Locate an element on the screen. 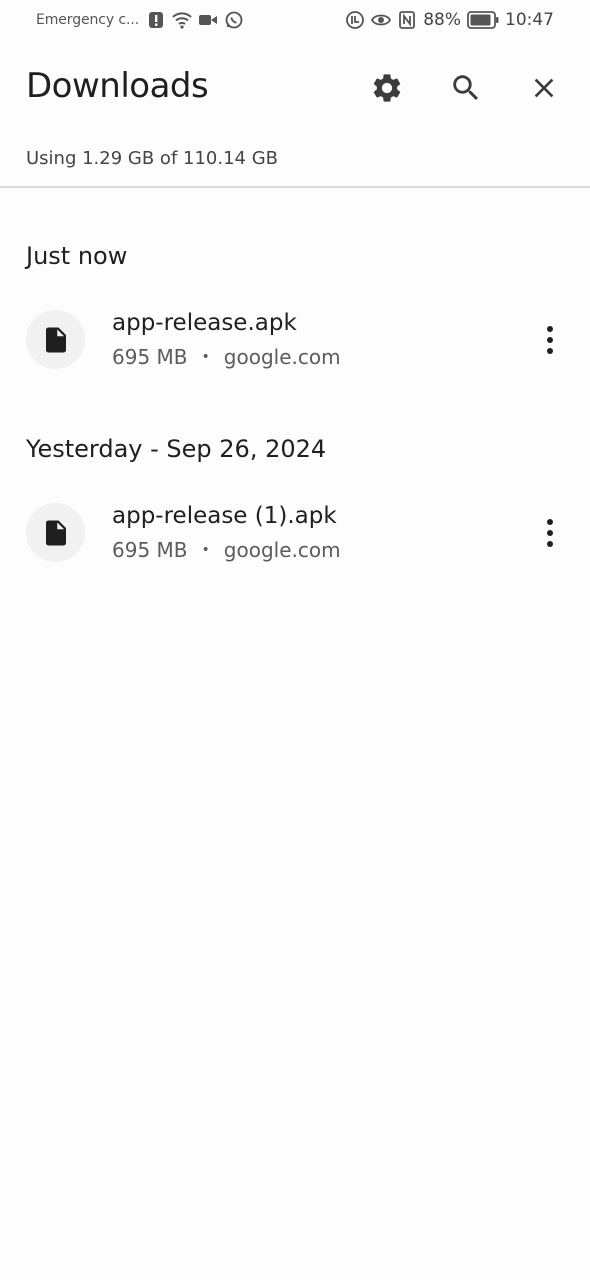  gear-icon is located at coordinates (387, 88).